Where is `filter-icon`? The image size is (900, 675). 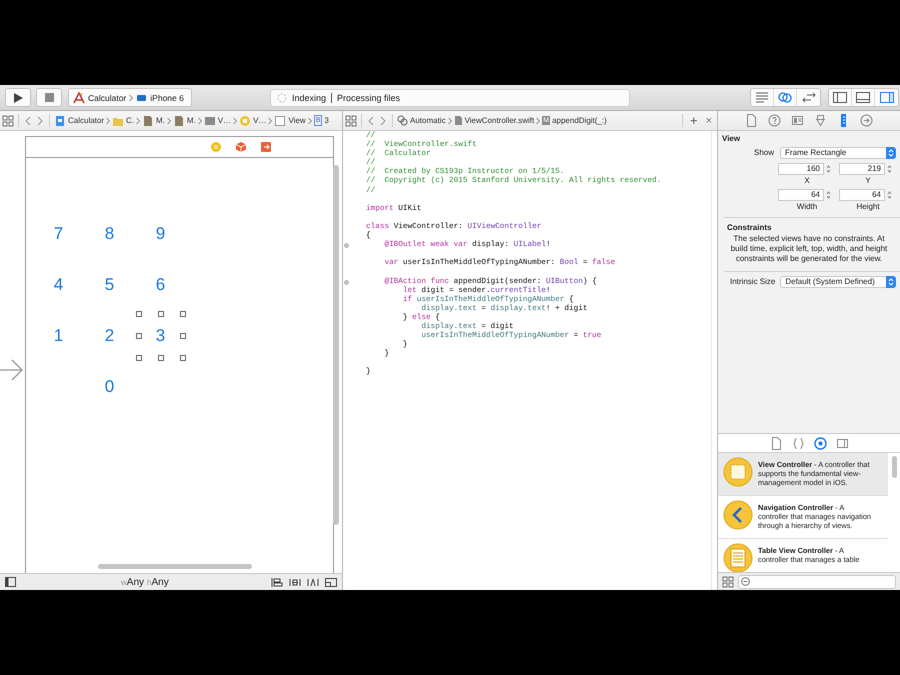 filter-icon is located at coordinates (745, 581).